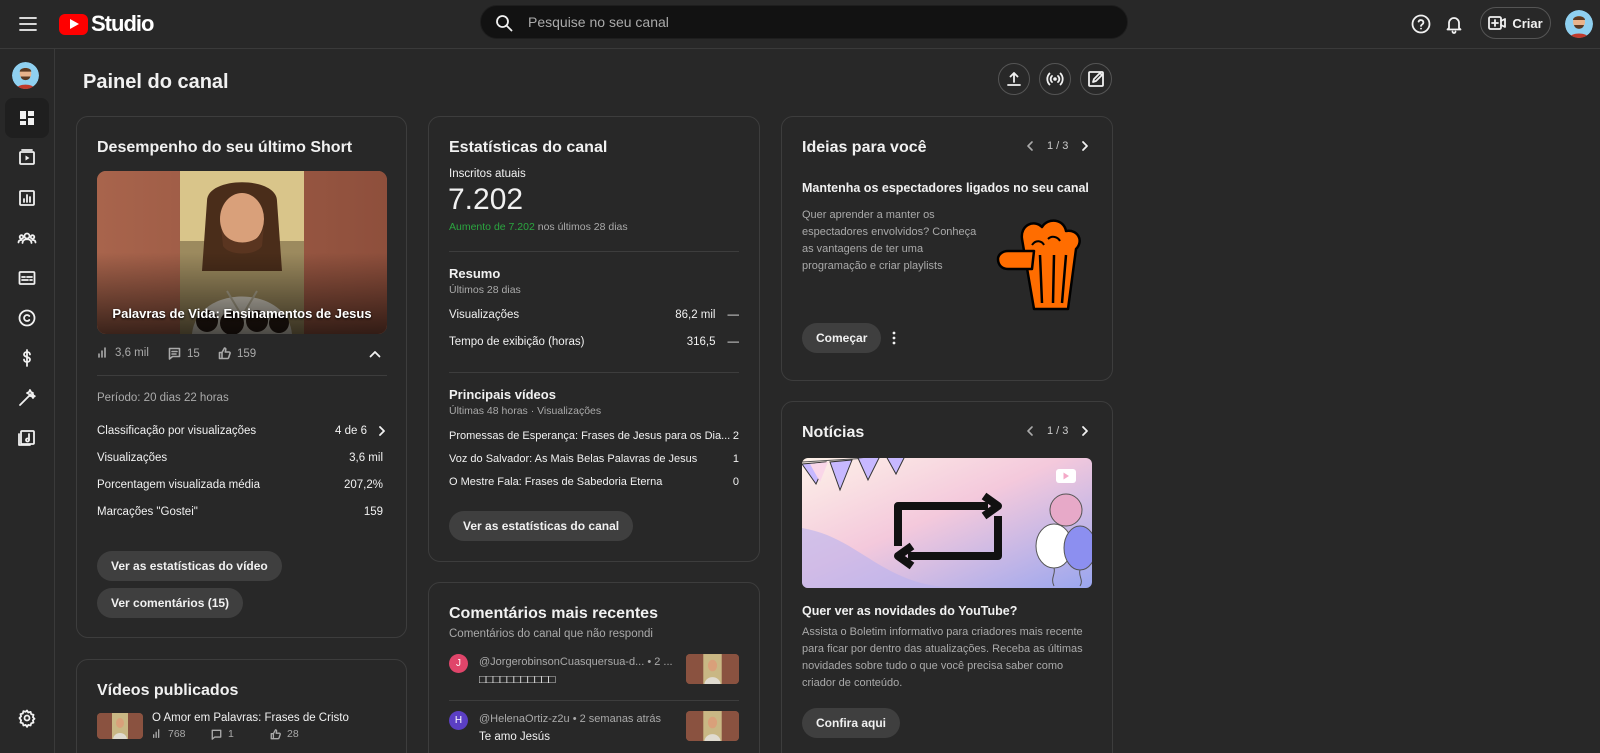  Describe the element at coordinates (366, 458) in the screenshot. I see `row-value: 3,6 mil` at that location.